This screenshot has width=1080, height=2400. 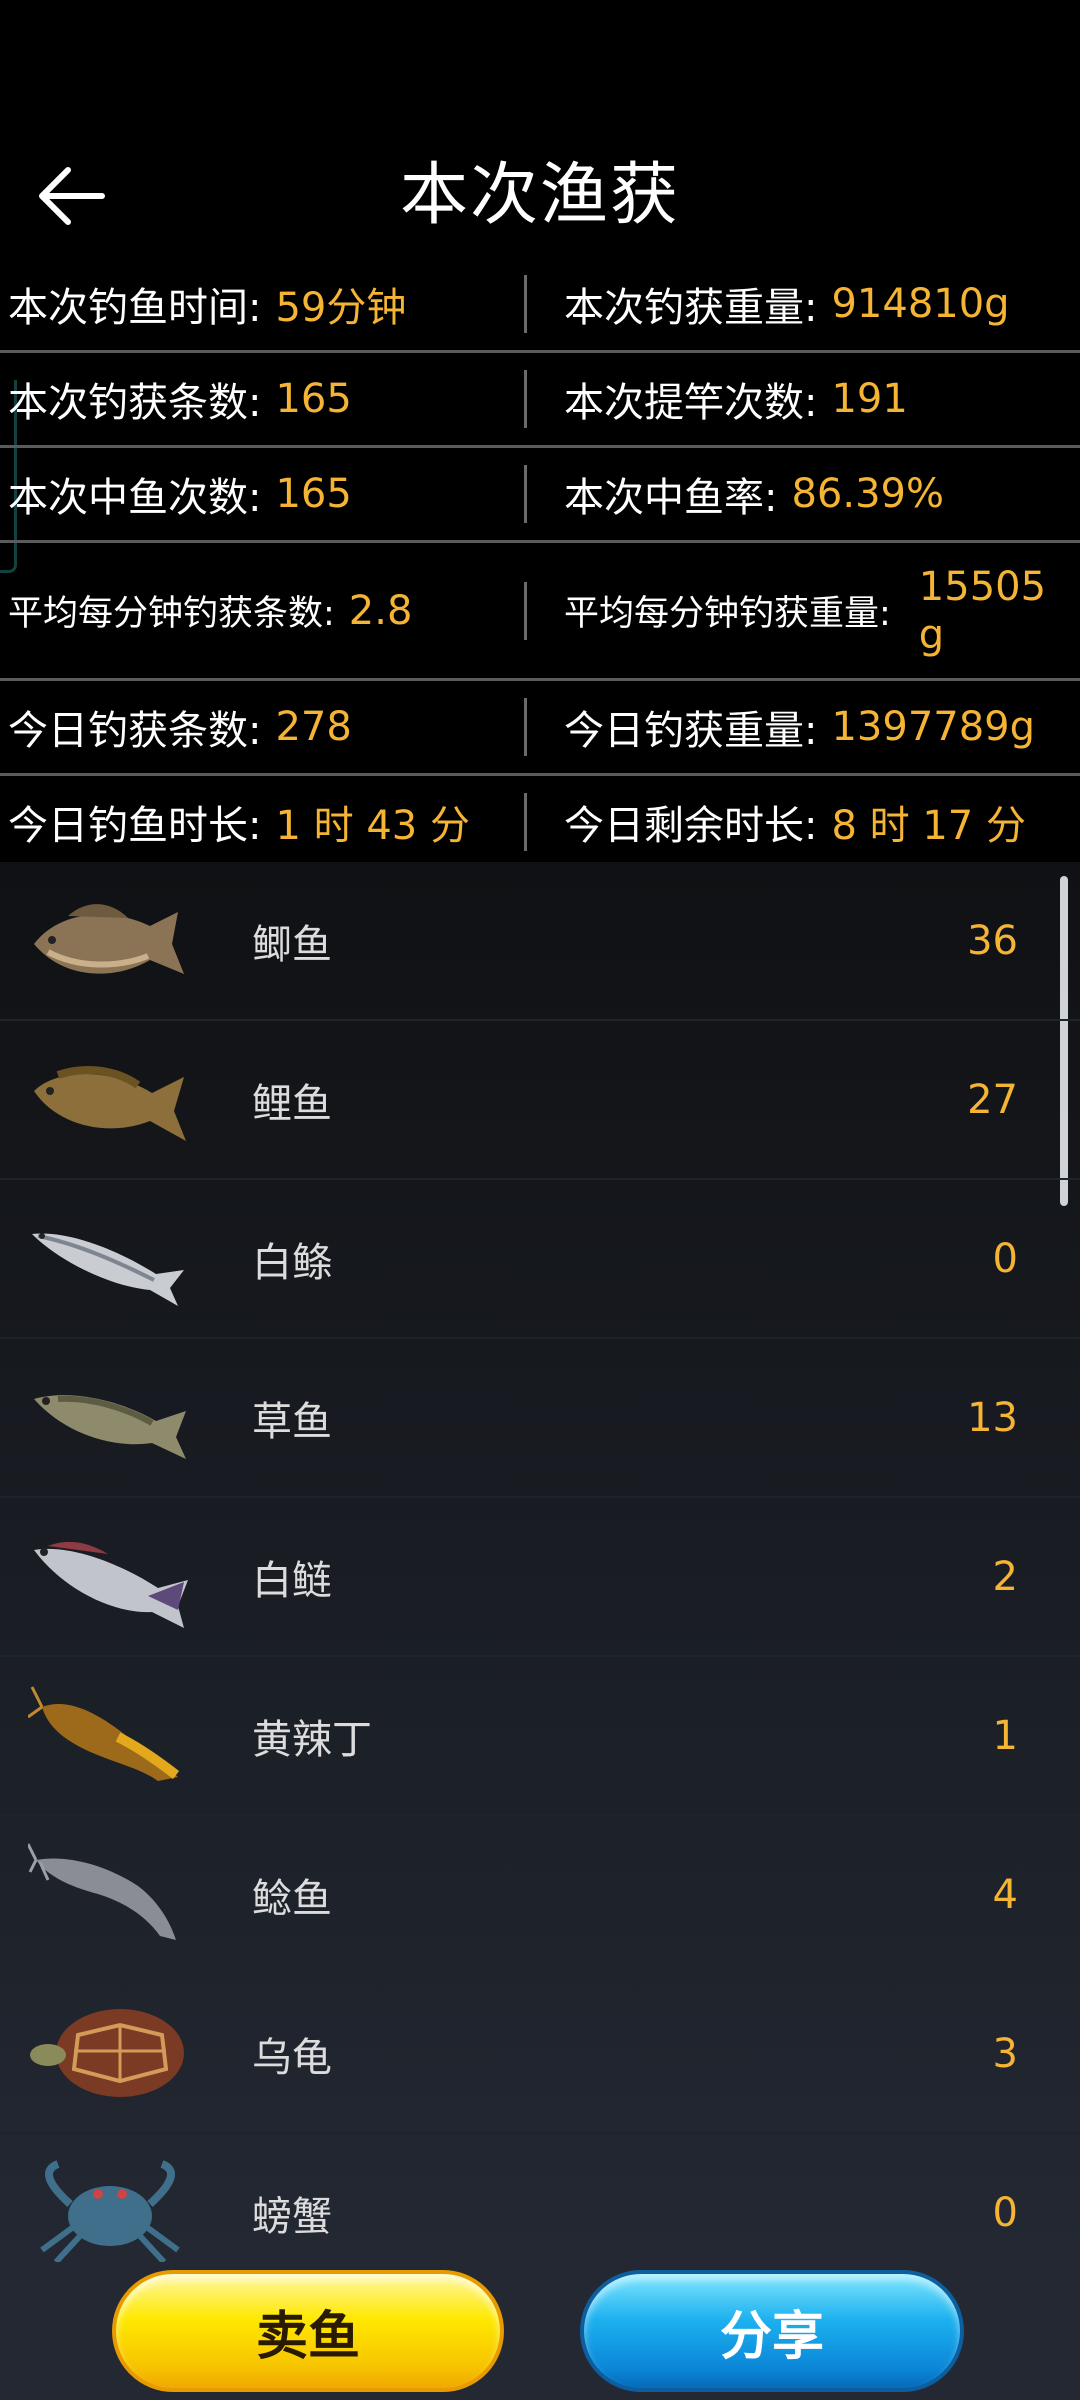 I want to click on fish-name: 白鲦, so click(x=292, y=1262).